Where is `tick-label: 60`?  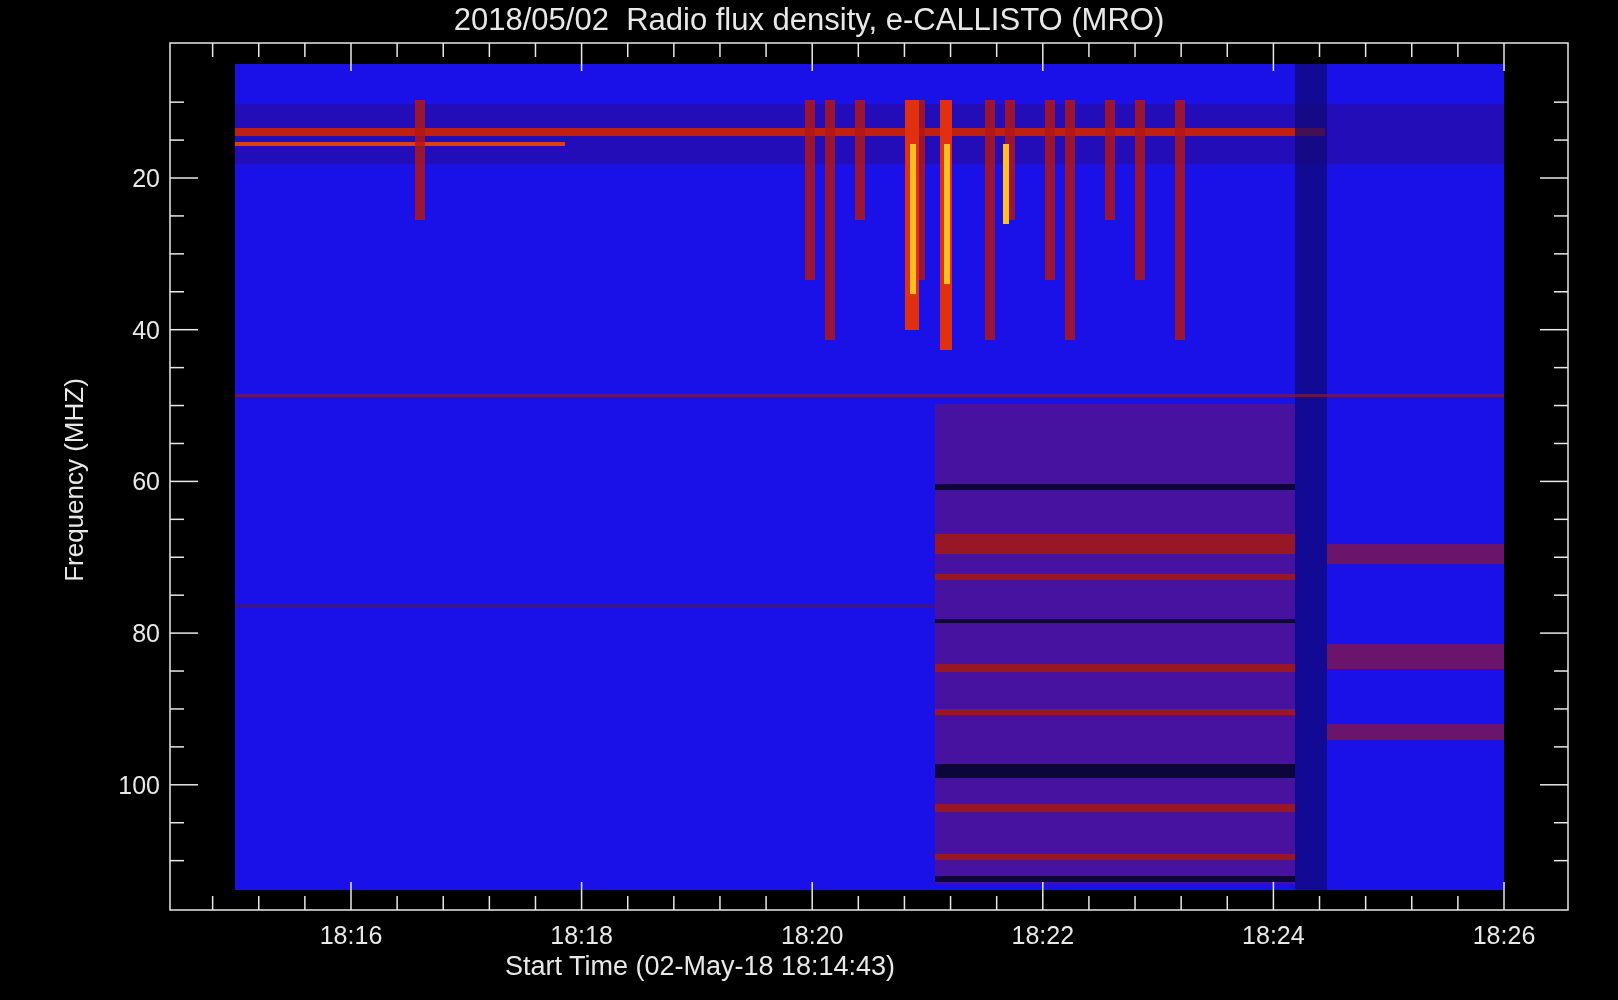 tick-label: 60 is located at coordinates (145, 481).